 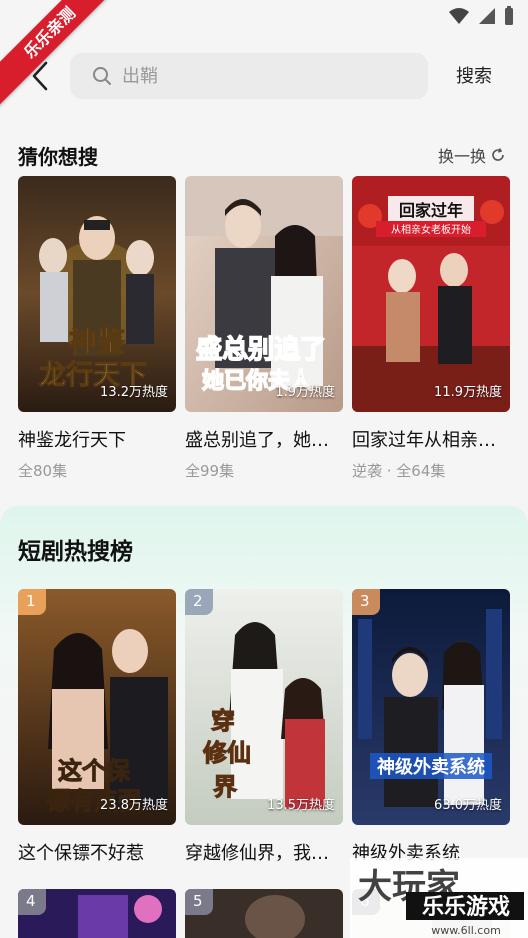 I want to click on svg-text: 神级外卖系统, so click(x=431, y=767).